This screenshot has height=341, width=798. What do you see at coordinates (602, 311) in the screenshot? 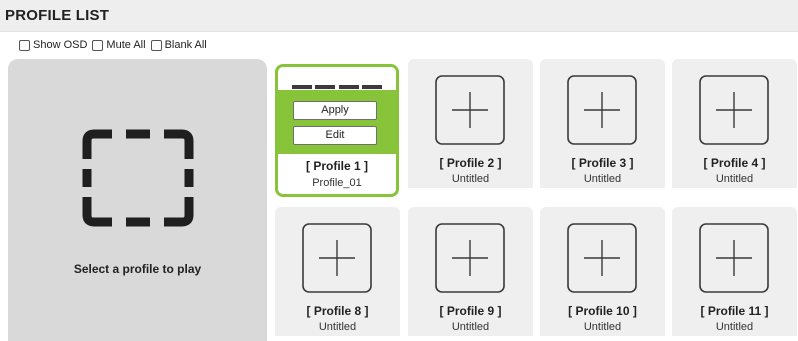
I see `profile-name: [ Profile 10 ]` at bounding box center [602, 311].